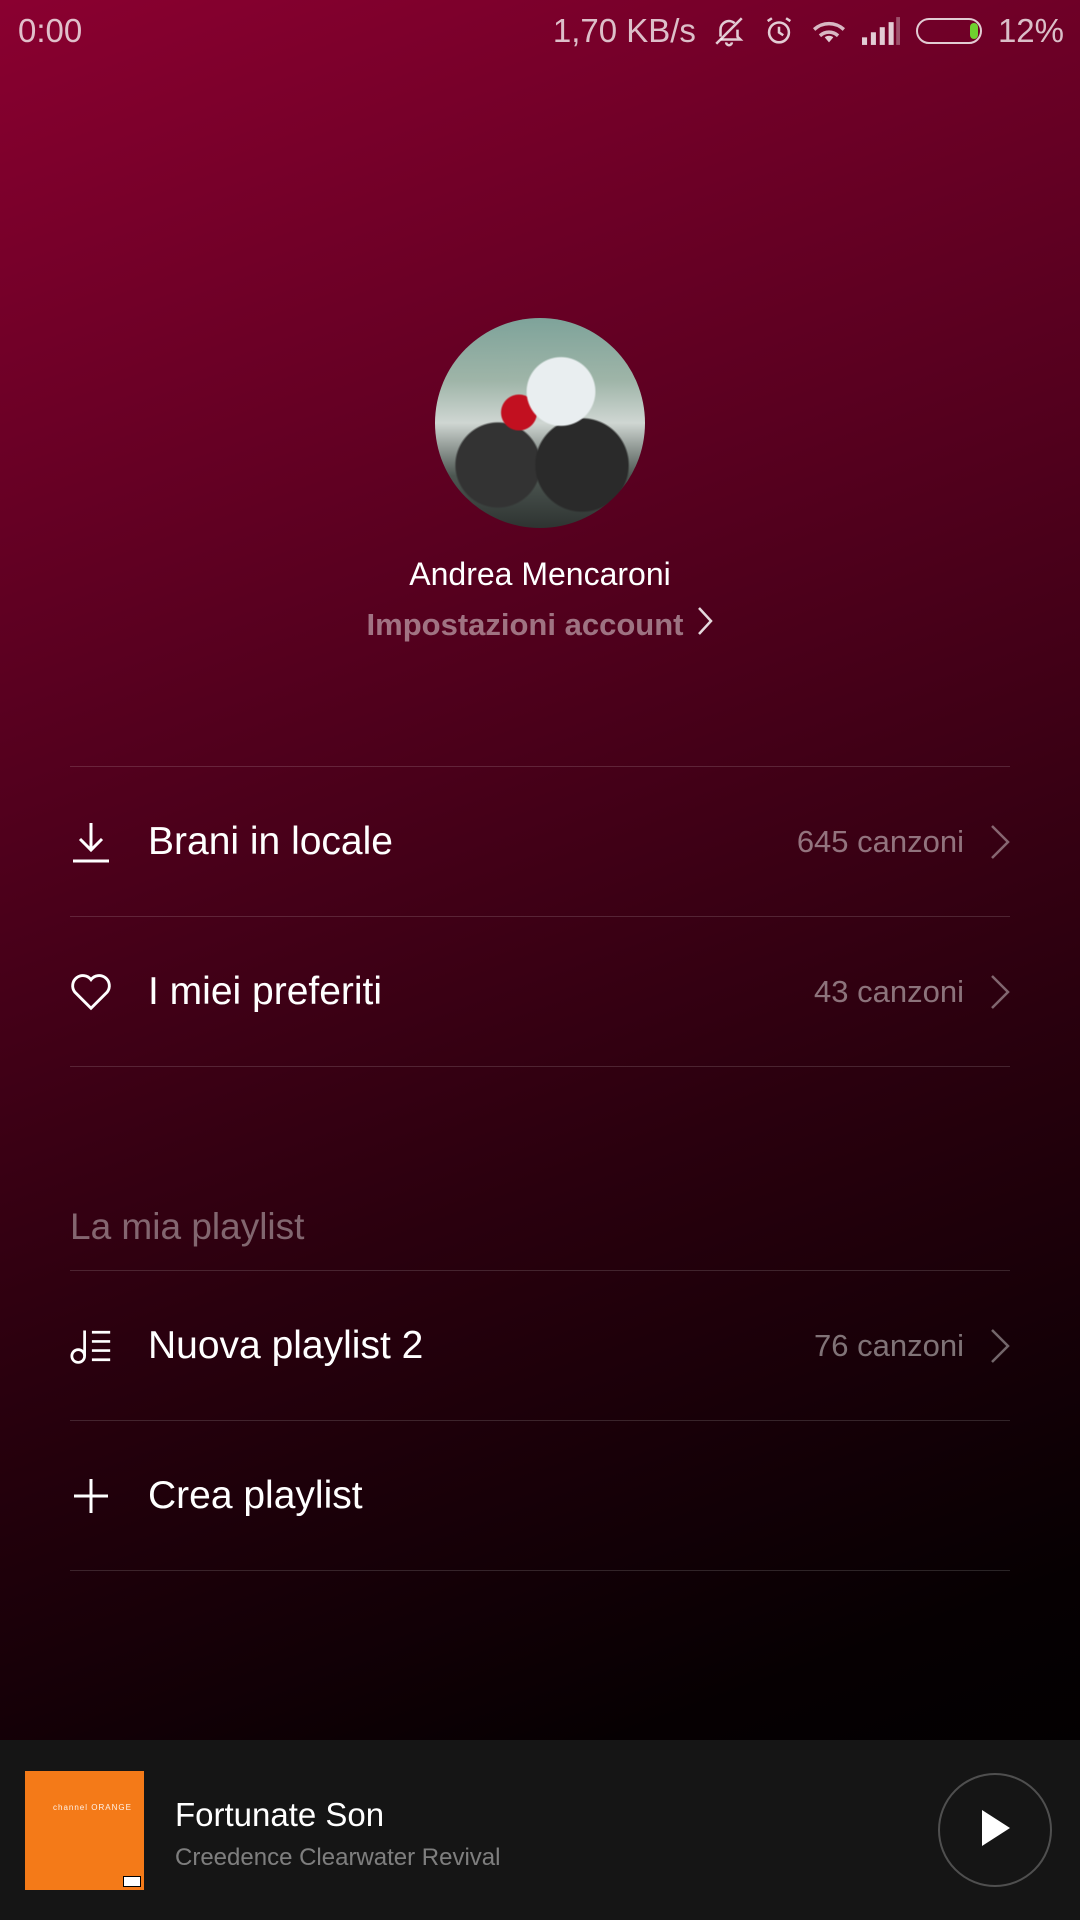  What do you see at coordinates (187, 1226) in the screenshot?
I see `section-title-playlists: La mia playlist` at bounding box center [187, 1226].